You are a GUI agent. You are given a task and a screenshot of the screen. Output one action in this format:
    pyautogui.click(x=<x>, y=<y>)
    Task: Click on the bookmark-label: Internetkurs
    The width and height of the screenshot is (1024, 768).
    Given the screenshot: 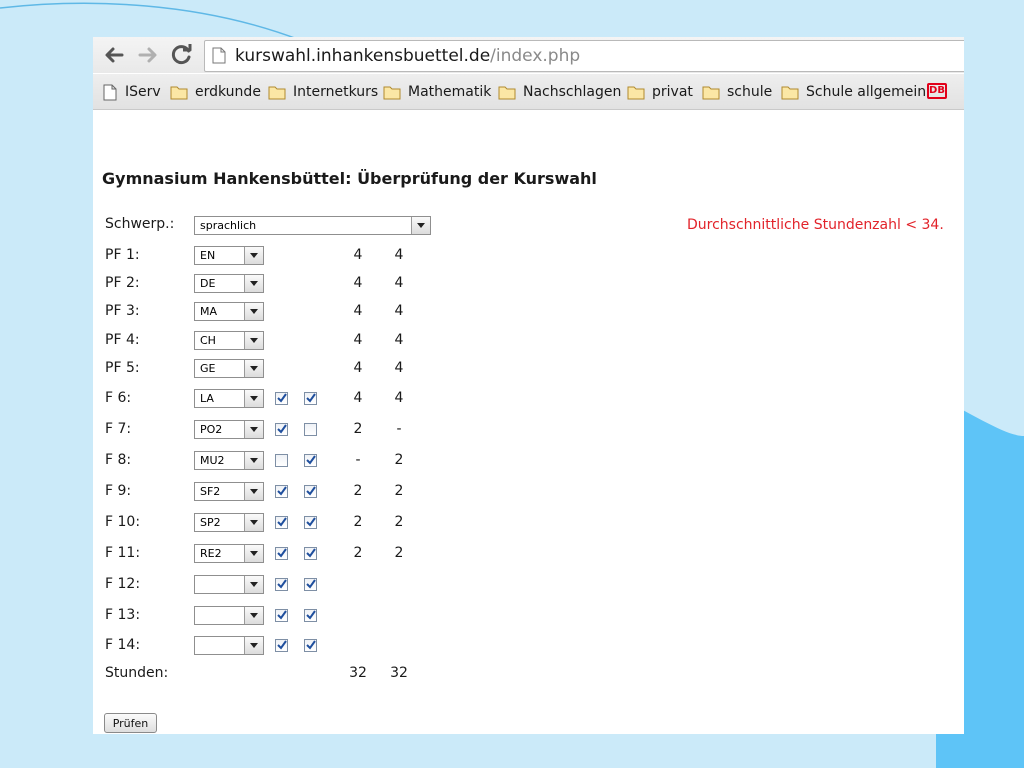 What is the action you would take?
    pyautogui.click(x=336, y=92)
    